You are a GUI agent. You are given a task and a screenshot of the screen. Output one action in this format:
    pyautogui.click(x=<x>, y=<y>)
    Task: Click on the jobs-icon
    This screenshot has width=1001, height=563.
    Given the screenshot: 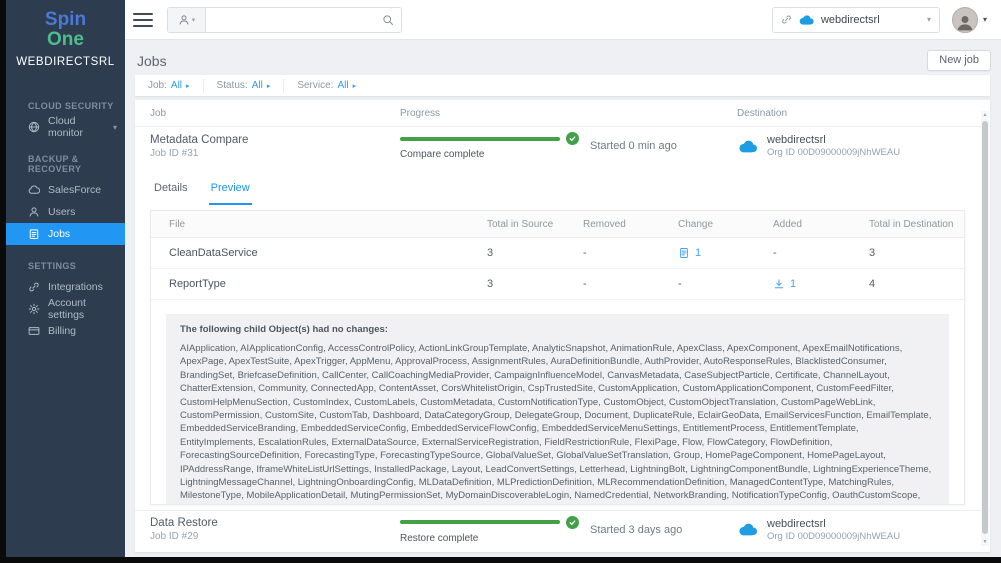 What is the action you would take?
    pyautogui.click(x=34, y=234)
    